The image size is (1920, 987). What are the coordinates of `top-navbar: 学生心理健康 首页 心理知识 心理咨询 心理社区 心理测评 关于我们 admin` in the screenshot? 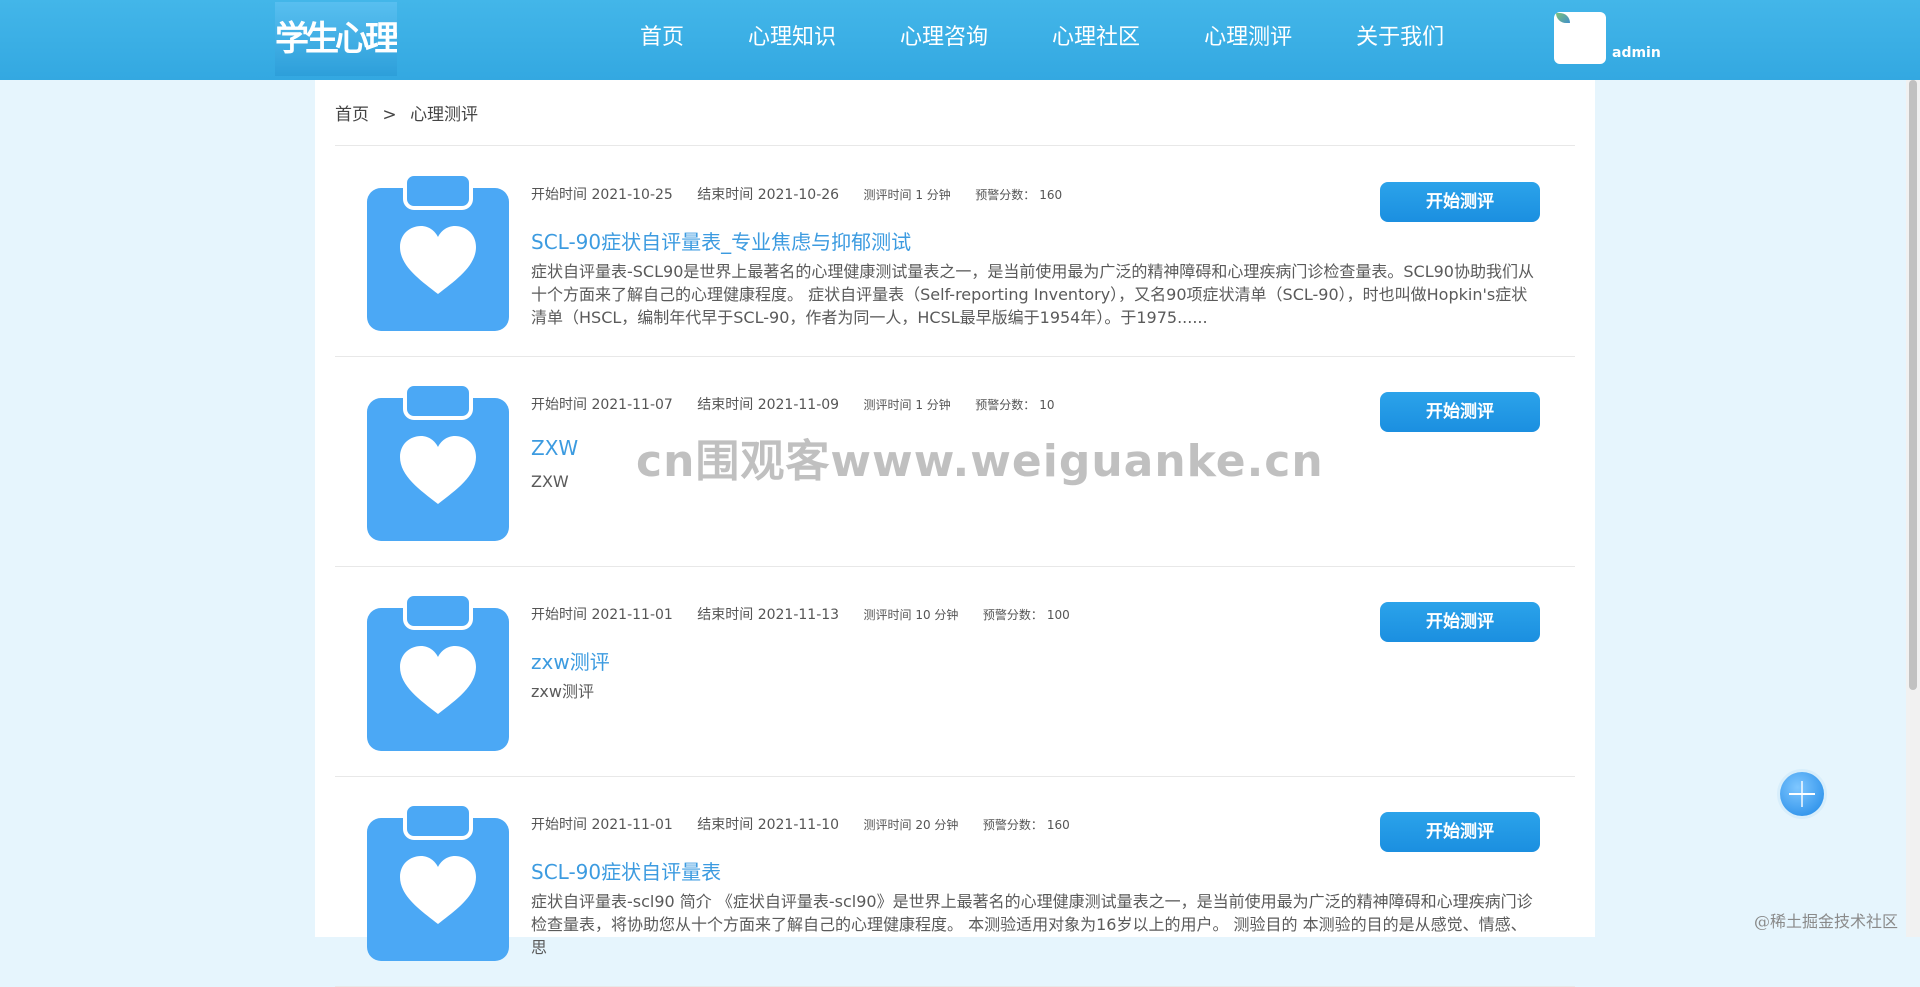 It's located at (960, 40).